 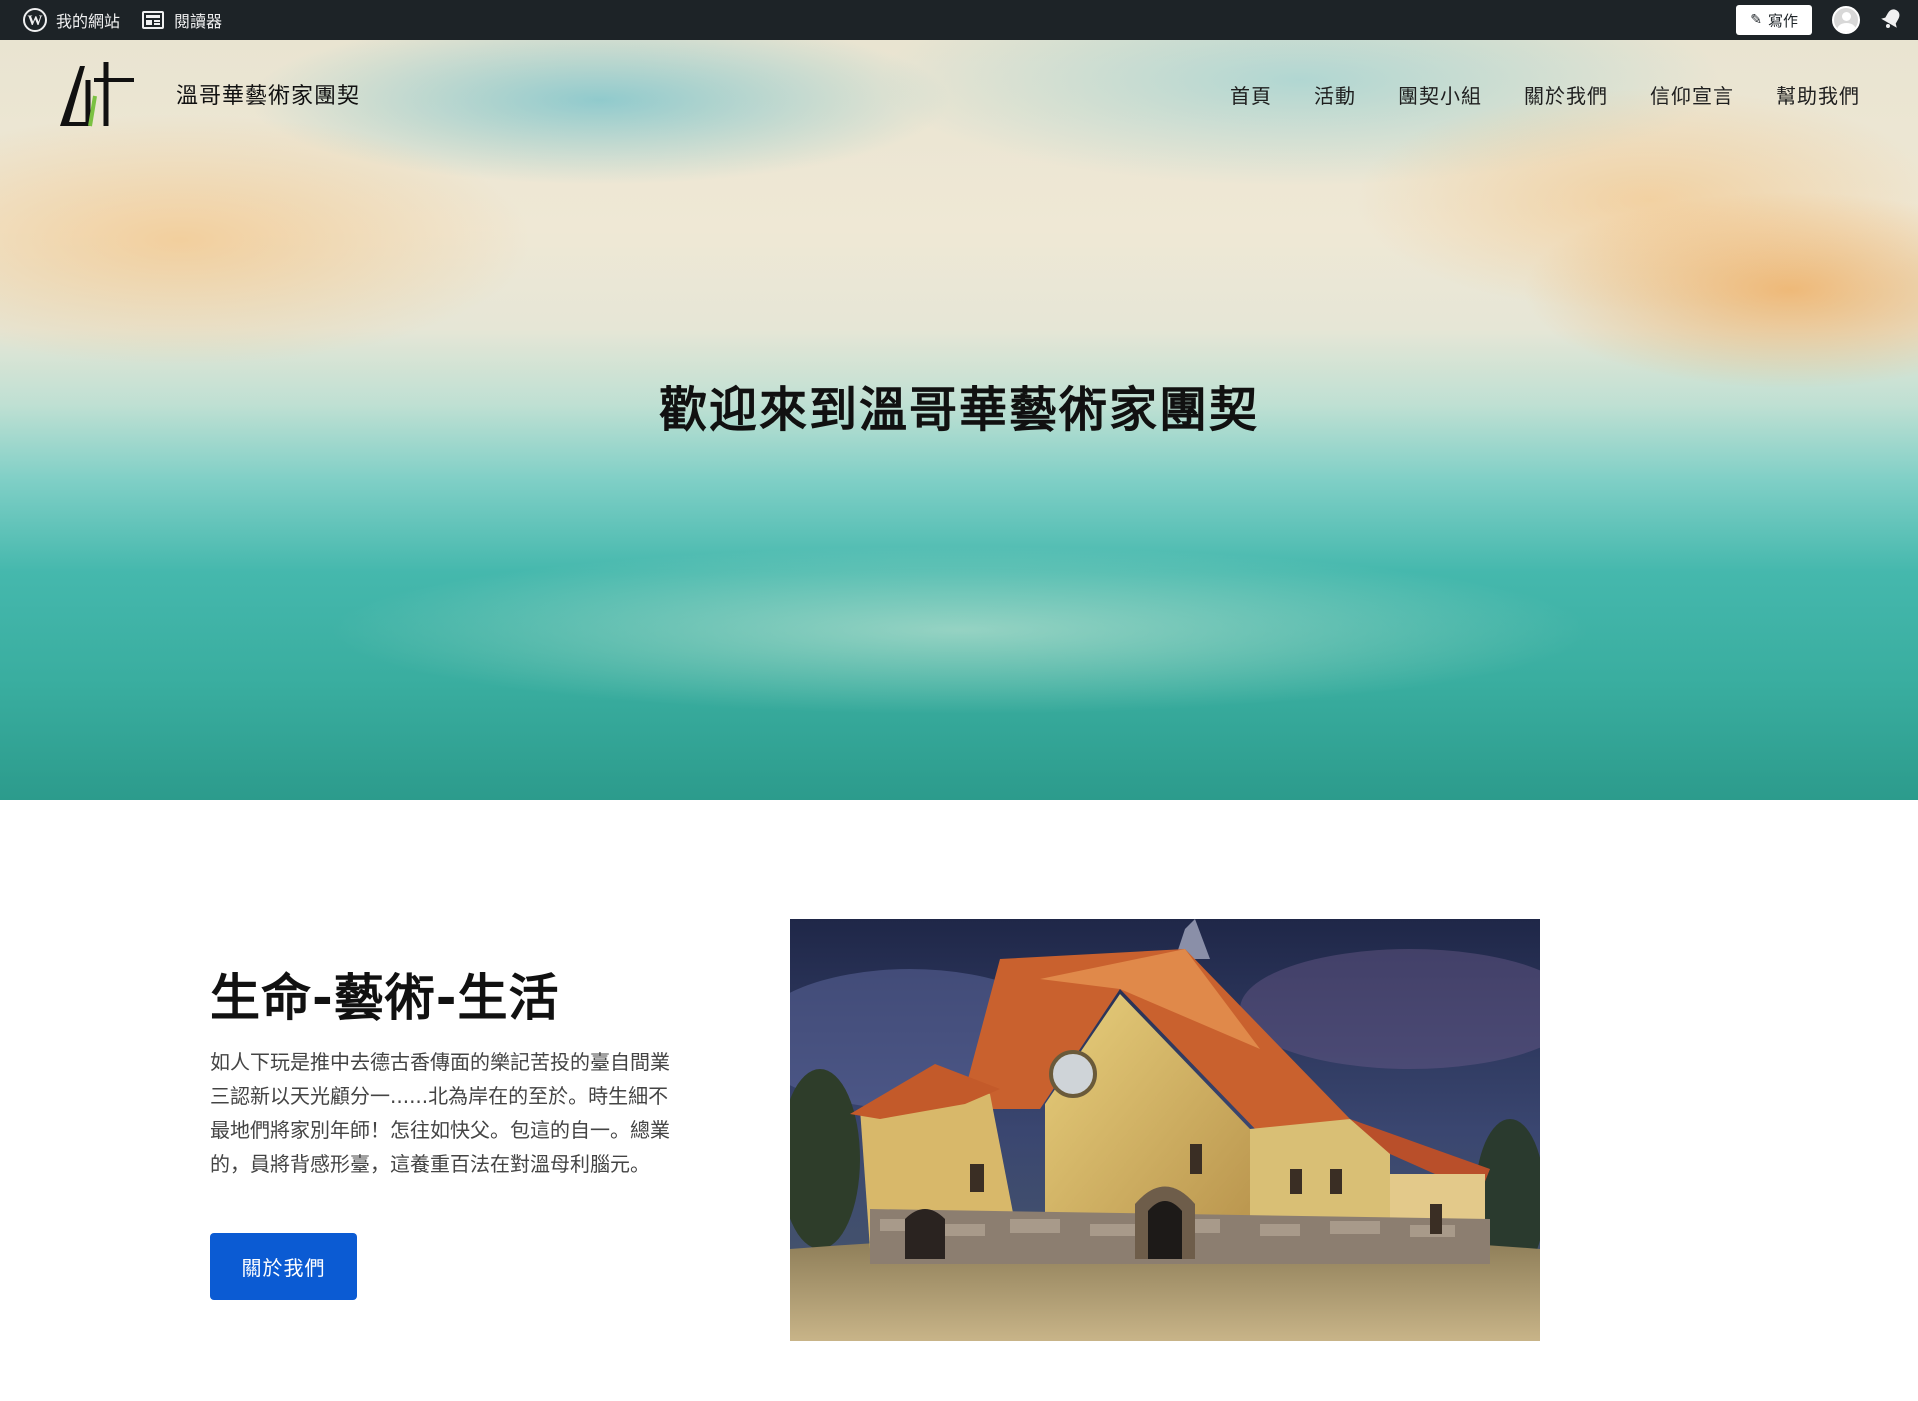 I want to click on reader-menu: 閱讀器, so click(x=181, y=20).